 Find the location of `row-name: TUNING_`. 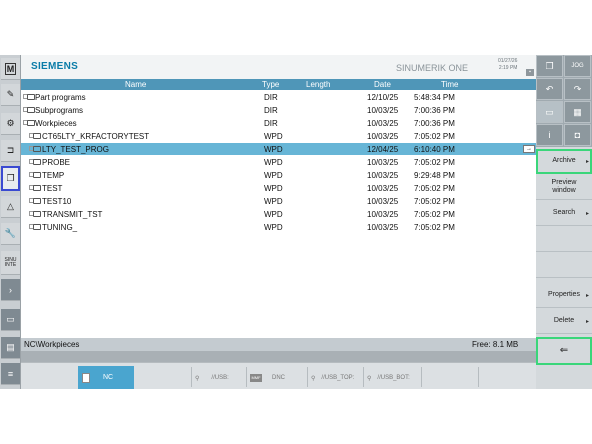

row-name: TUNING_ is located at coordinates (60, 227).